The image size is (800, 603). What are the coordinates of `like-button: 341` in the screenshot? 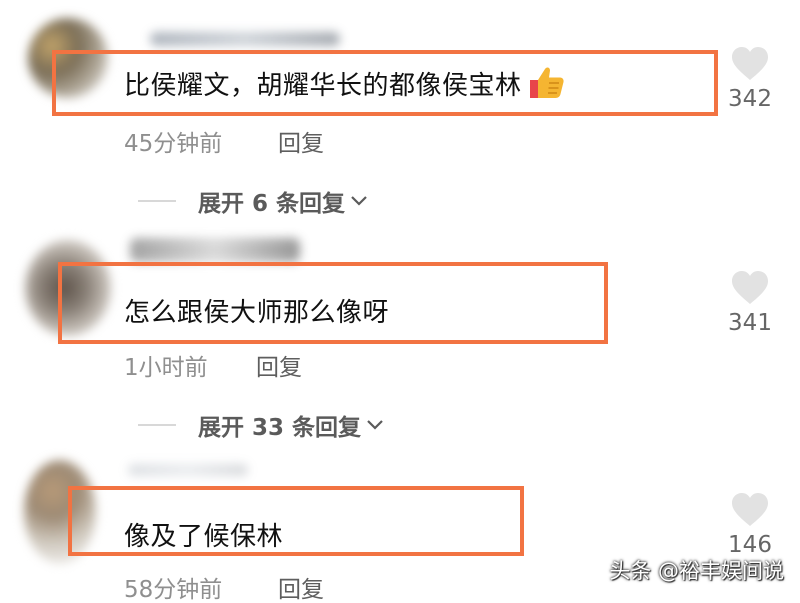 It's located at (750, 303).